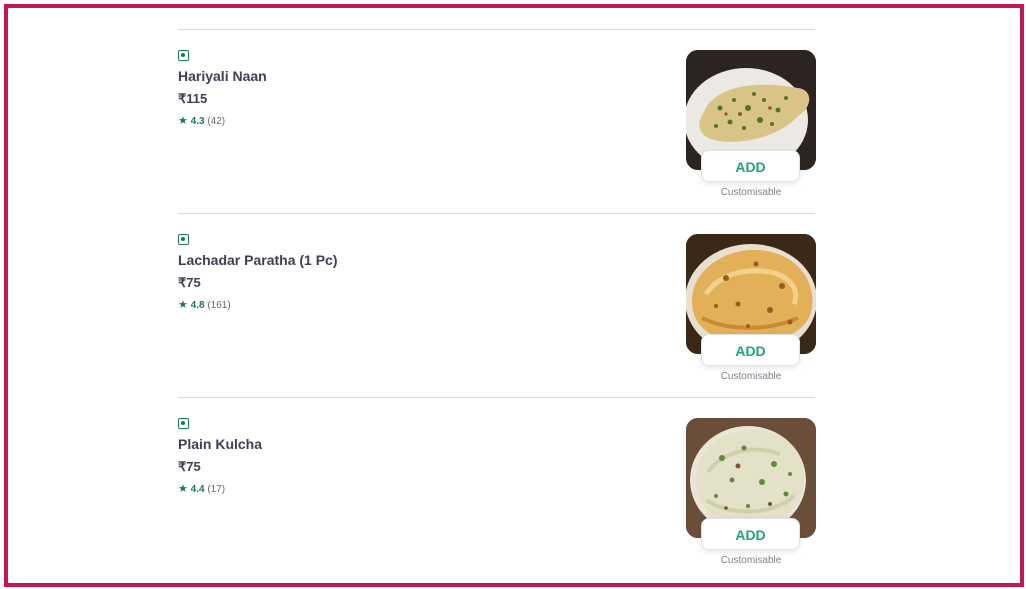 This screenshot has height=589, width=1026. I want to click on rating-count: (42), so click(216, 121).